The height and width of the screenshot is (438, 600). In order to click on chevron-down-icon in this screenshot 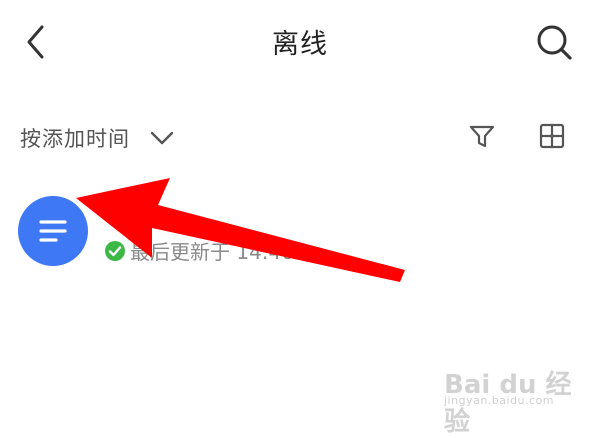, I will do `click(162, 138)`.